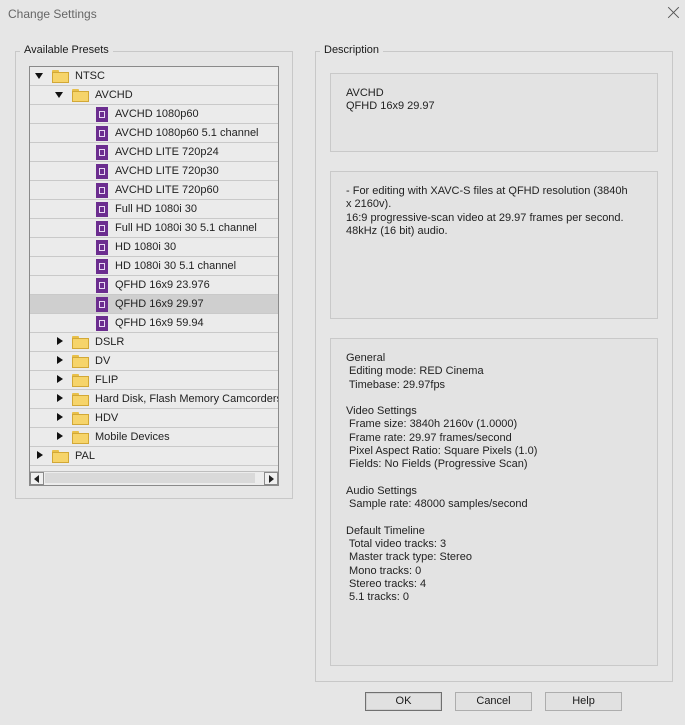  I want to click on tree-item-label: AVCHD 1080p60 5.1 channel, so click(187, 133).